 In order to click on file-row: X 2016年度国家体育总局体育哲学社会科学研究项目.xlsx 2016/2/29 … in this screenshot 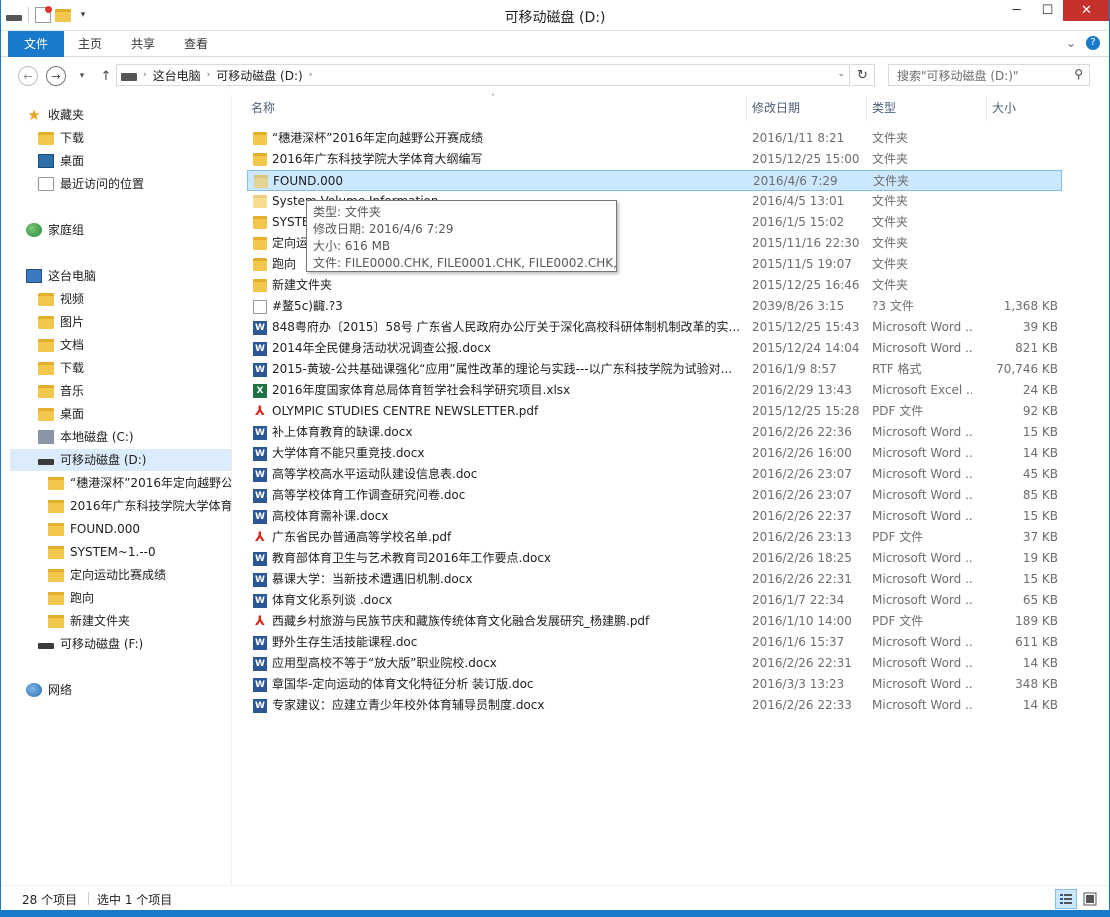, I will do `click(654, 390)`.